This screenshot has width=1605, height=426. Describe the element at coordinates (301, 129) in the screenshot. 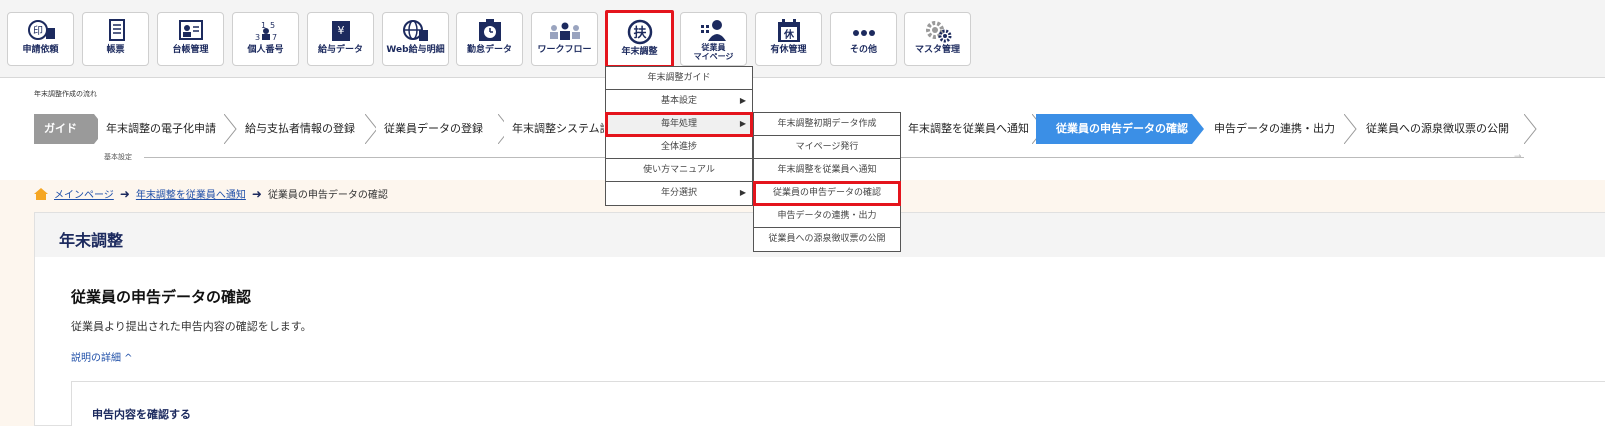

I see `flow-step-payer-info: 給与支払者情報の登録` at that location.